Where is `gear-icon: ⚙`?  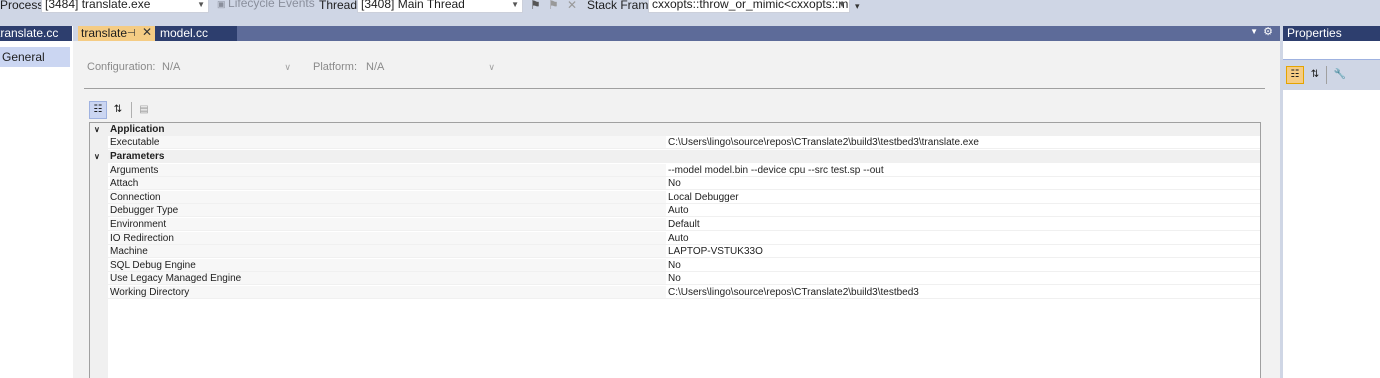
gear-icon: ⚙ is located at coordinates (1268, 31).